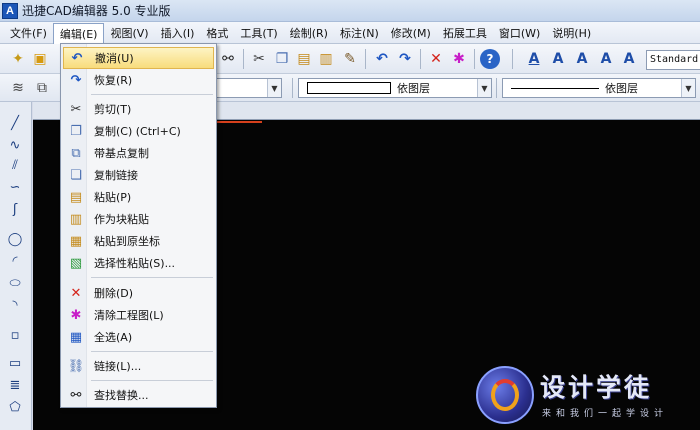 This screenshot has width=700, height=430. What do you see at coordinates (138, 315) in the screenshot?
I see `menu-item-purge: ✱ 清除工程图(L)` at bounding box center [138, 315].